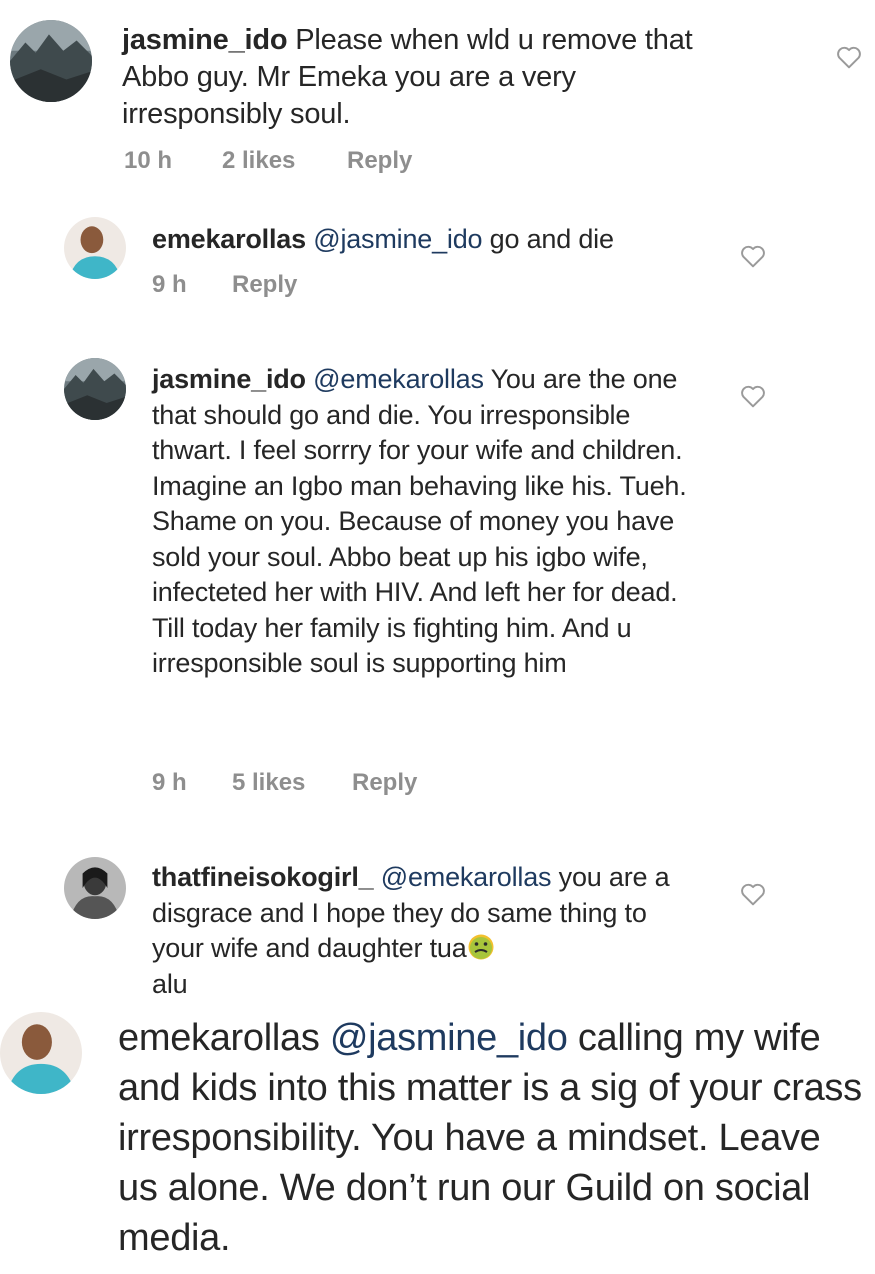 The image size is (875, 1274). I want to click on comment-body: go and die, so click(551, 239).